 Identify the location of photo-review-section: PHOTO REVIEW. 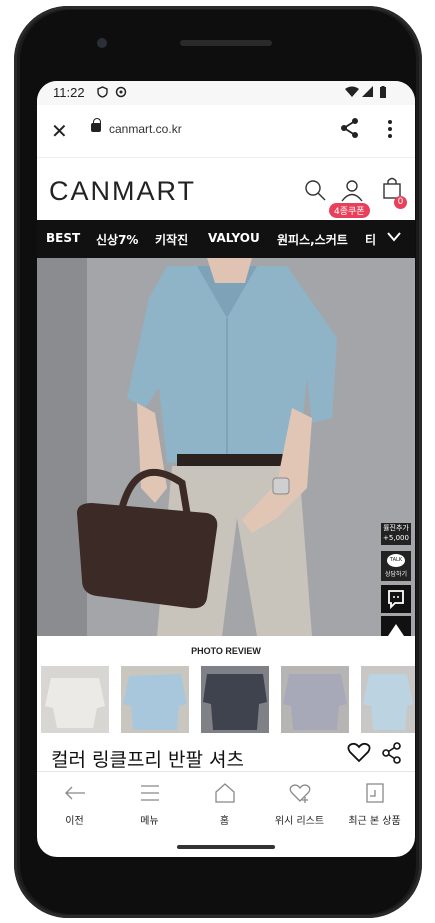
(226, 686).